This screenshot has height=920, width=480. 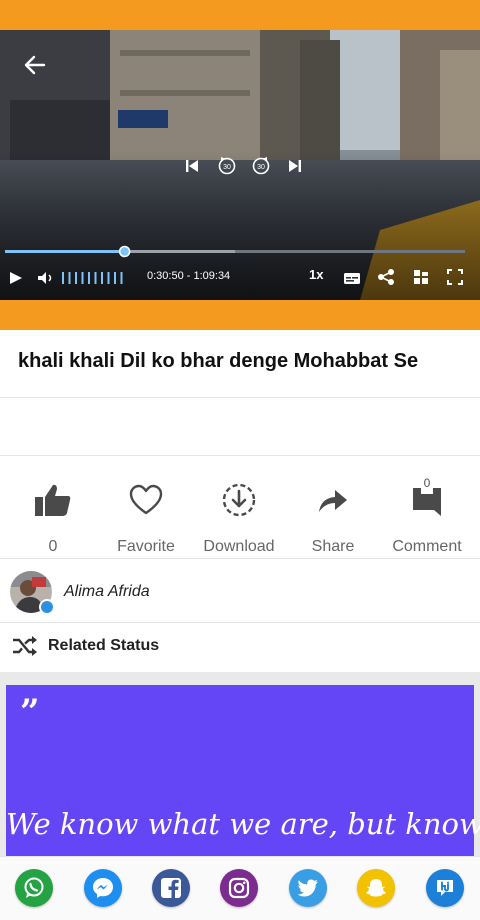 I want to click on avatar, so click(x=32, y=593).